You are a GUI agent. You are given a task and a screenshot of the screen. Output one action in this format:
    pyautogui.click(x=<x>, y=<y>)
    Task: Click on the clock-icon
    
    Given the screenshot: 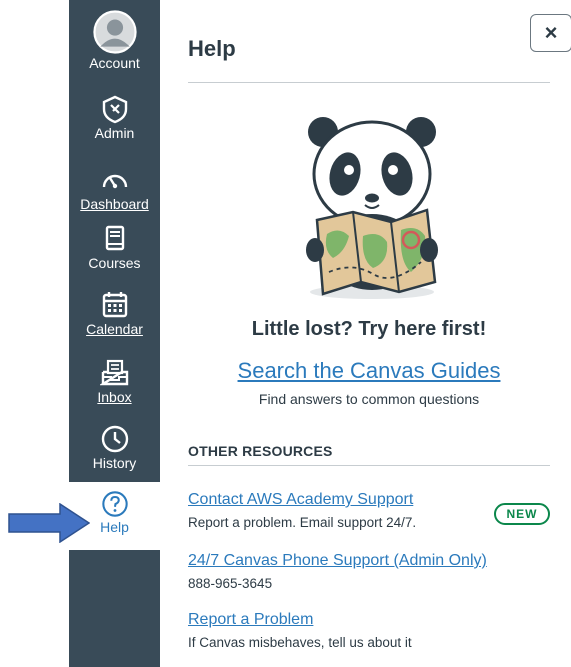 What is the action you would take?
    pyautogui.click(x=114, y=439)
    